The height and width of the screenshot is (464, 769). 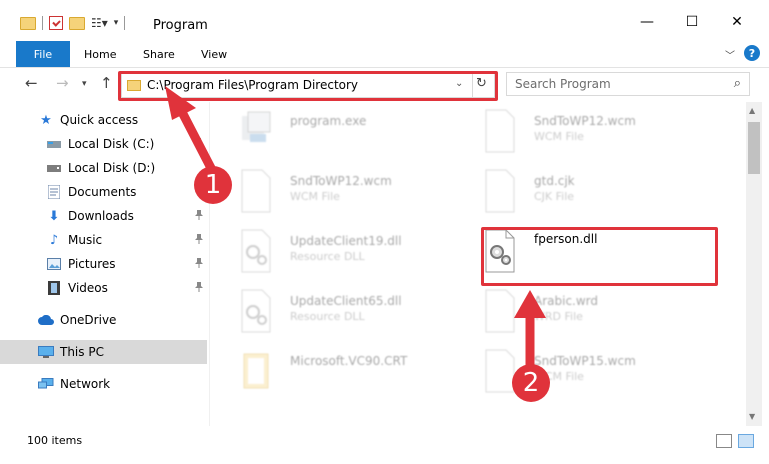 I want to click on file-name: UpdateClient65.dll, so click(x=346, y=301).